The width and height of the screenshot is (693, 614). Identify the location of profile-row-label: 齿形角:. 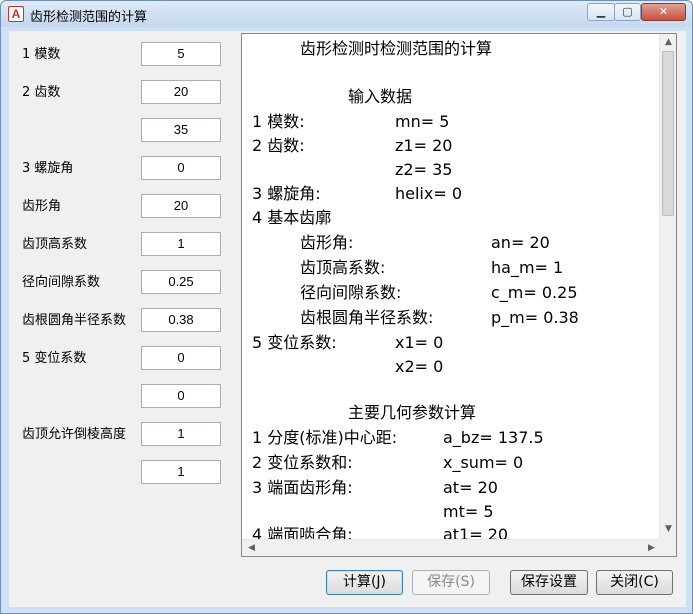
(327, 242).